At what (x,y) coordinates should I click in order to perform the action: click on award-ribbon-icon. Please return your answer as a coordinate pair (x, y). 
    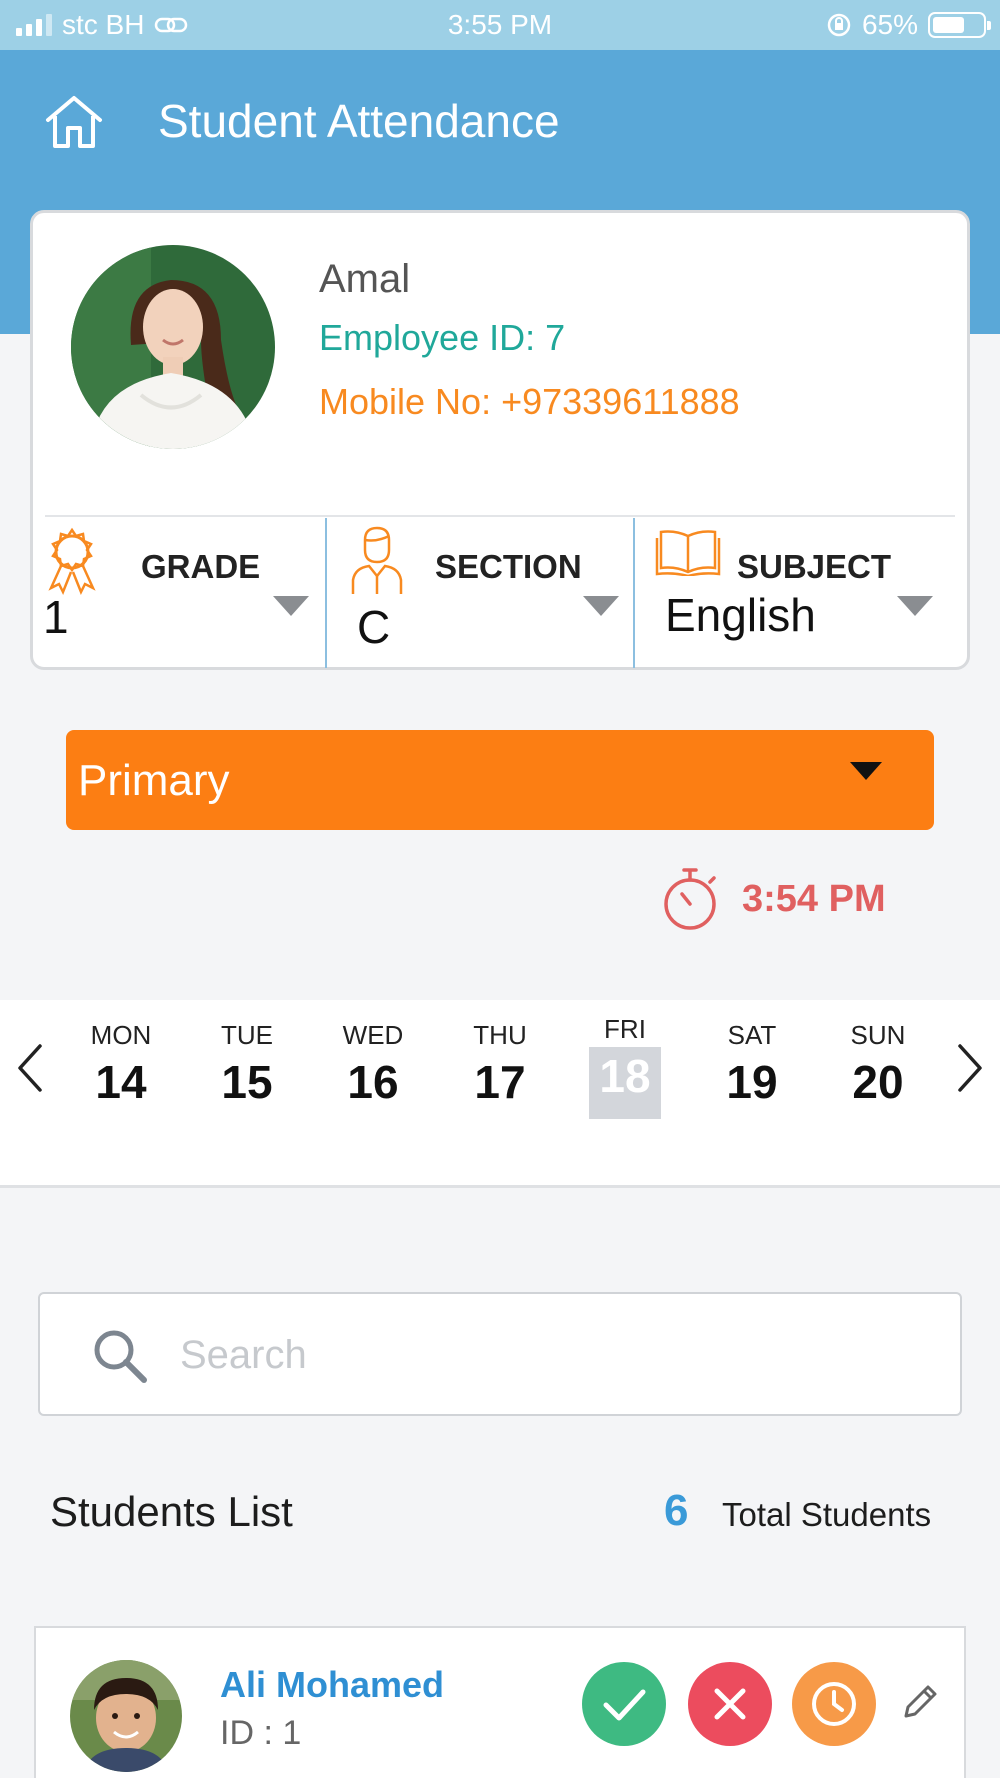
    Looking at the image, I should click on (72, 561).